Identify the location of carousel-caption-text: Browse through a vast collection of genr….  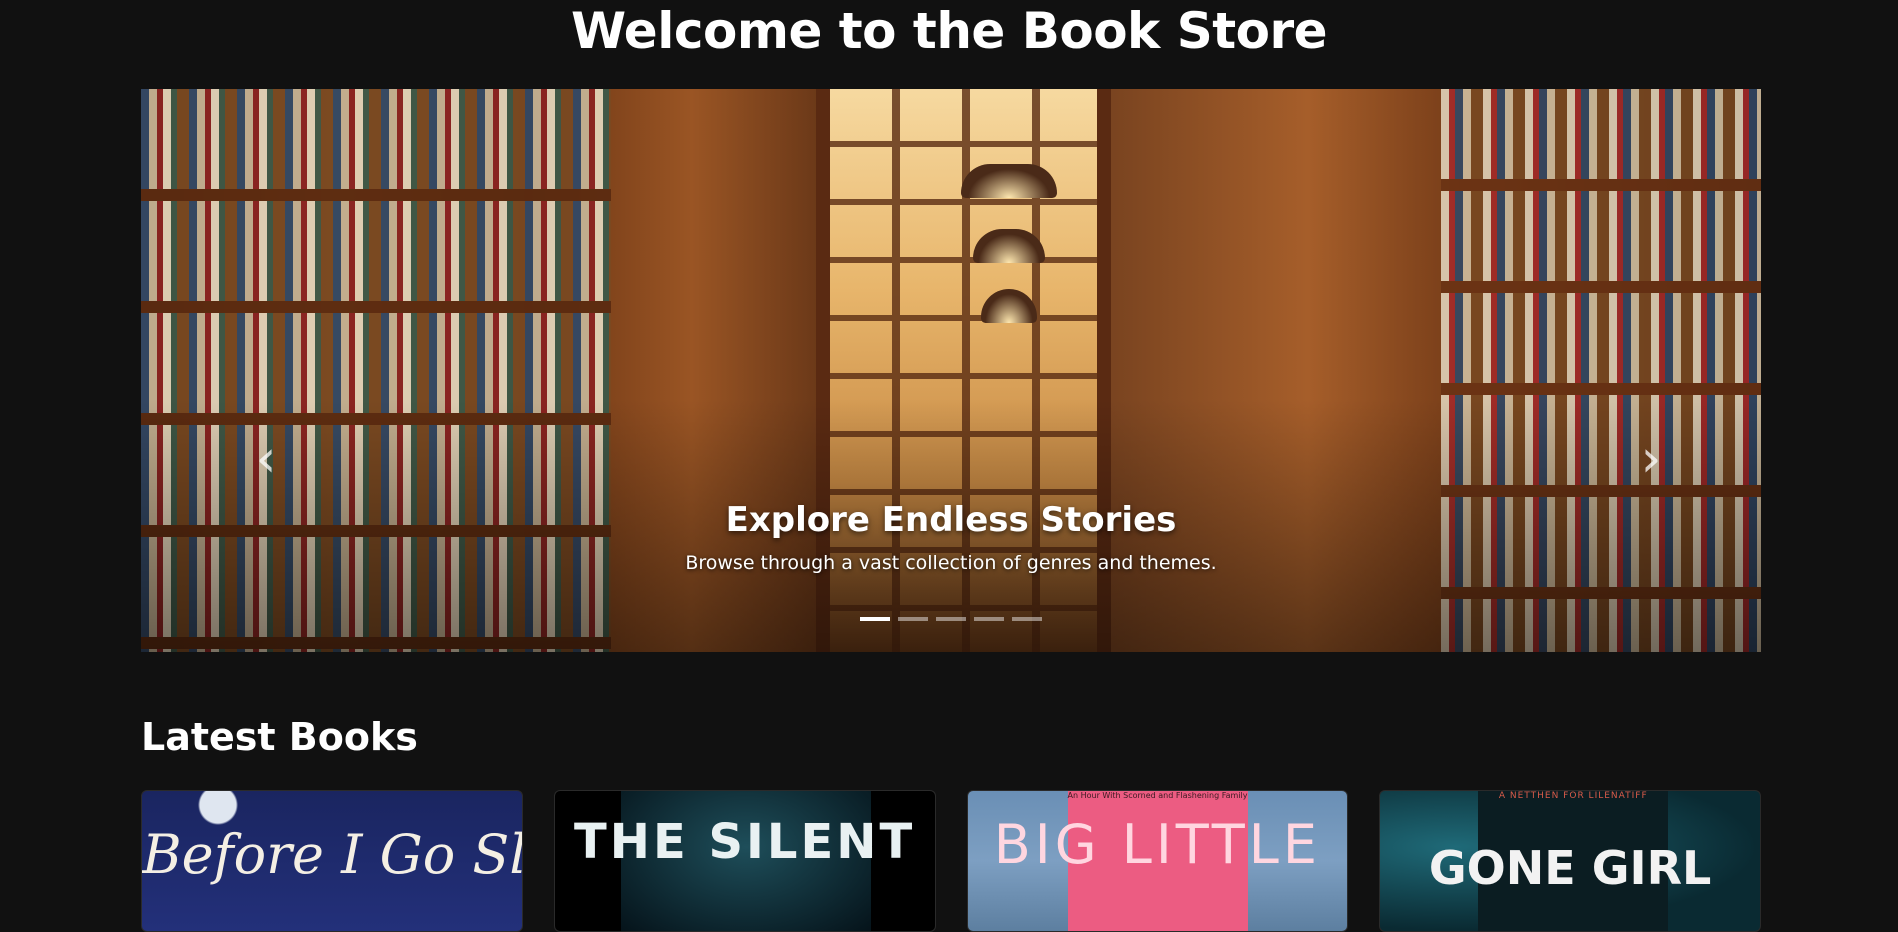
(951, 563).